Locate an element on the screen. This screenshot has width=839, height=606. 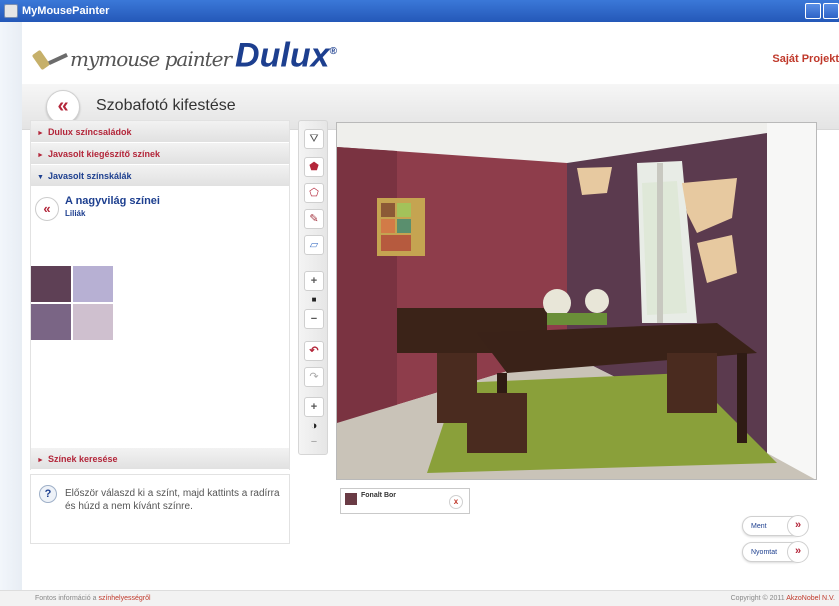
accordion-color-search: ► Színek keresése is located at coordinates (160, 459).